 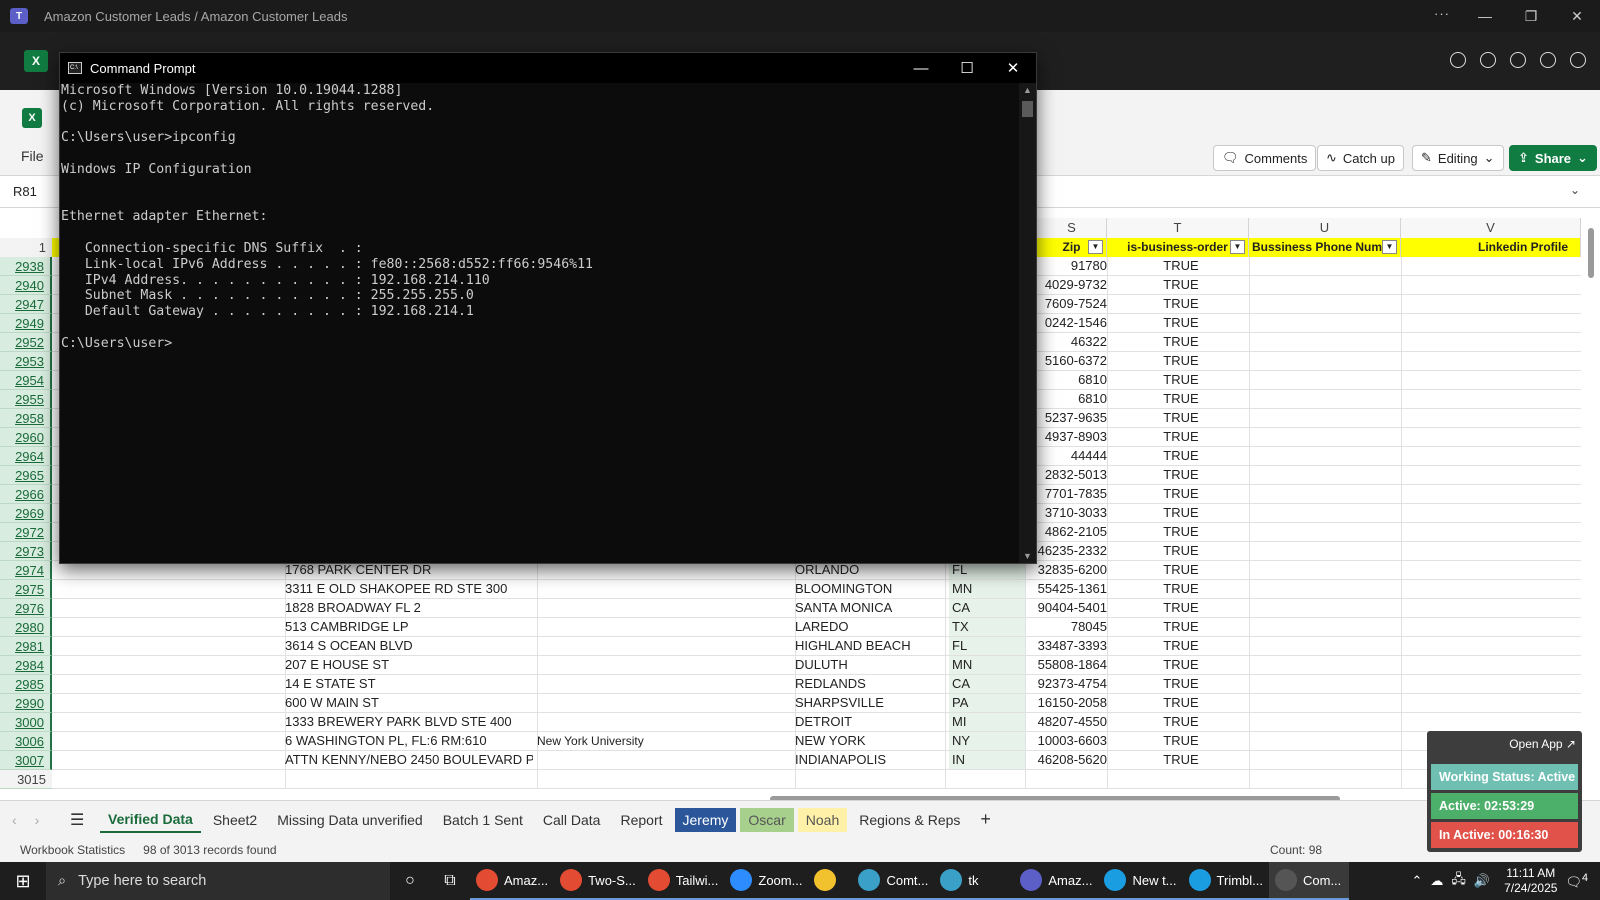 I want to click on close-button: ✕, so click(x=1577, y=16).